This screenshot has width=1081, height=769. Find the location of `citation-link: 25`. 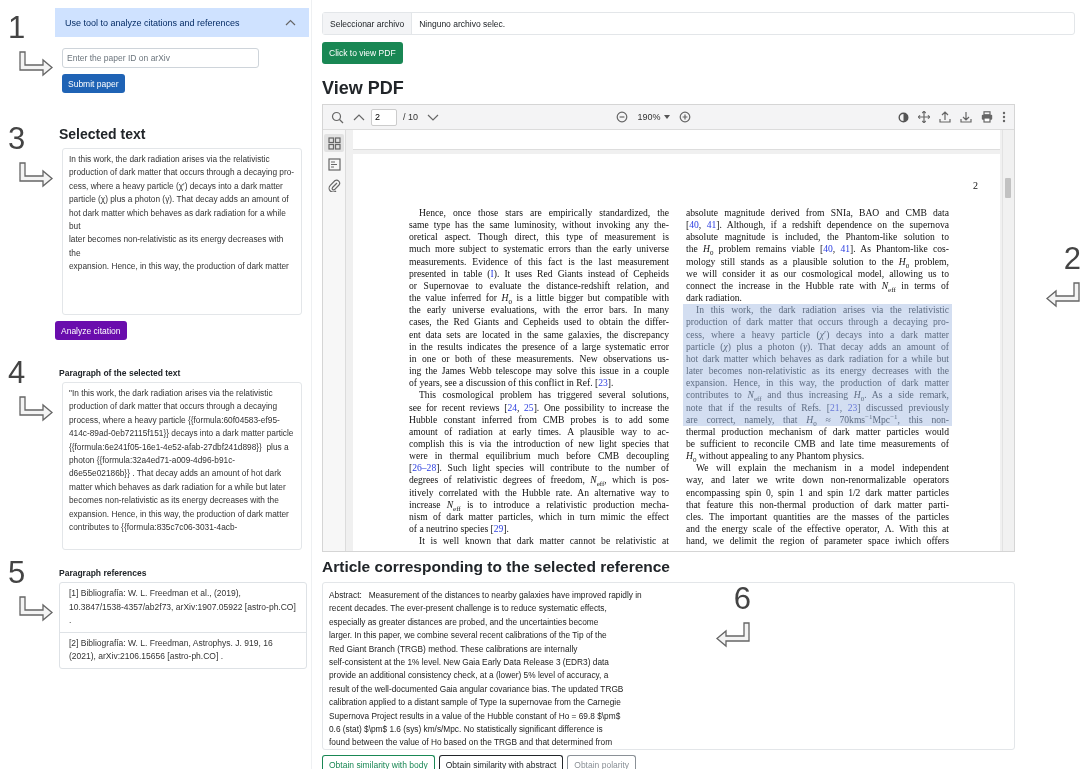

citation-link: 25 is located at coordinates (529, 407).